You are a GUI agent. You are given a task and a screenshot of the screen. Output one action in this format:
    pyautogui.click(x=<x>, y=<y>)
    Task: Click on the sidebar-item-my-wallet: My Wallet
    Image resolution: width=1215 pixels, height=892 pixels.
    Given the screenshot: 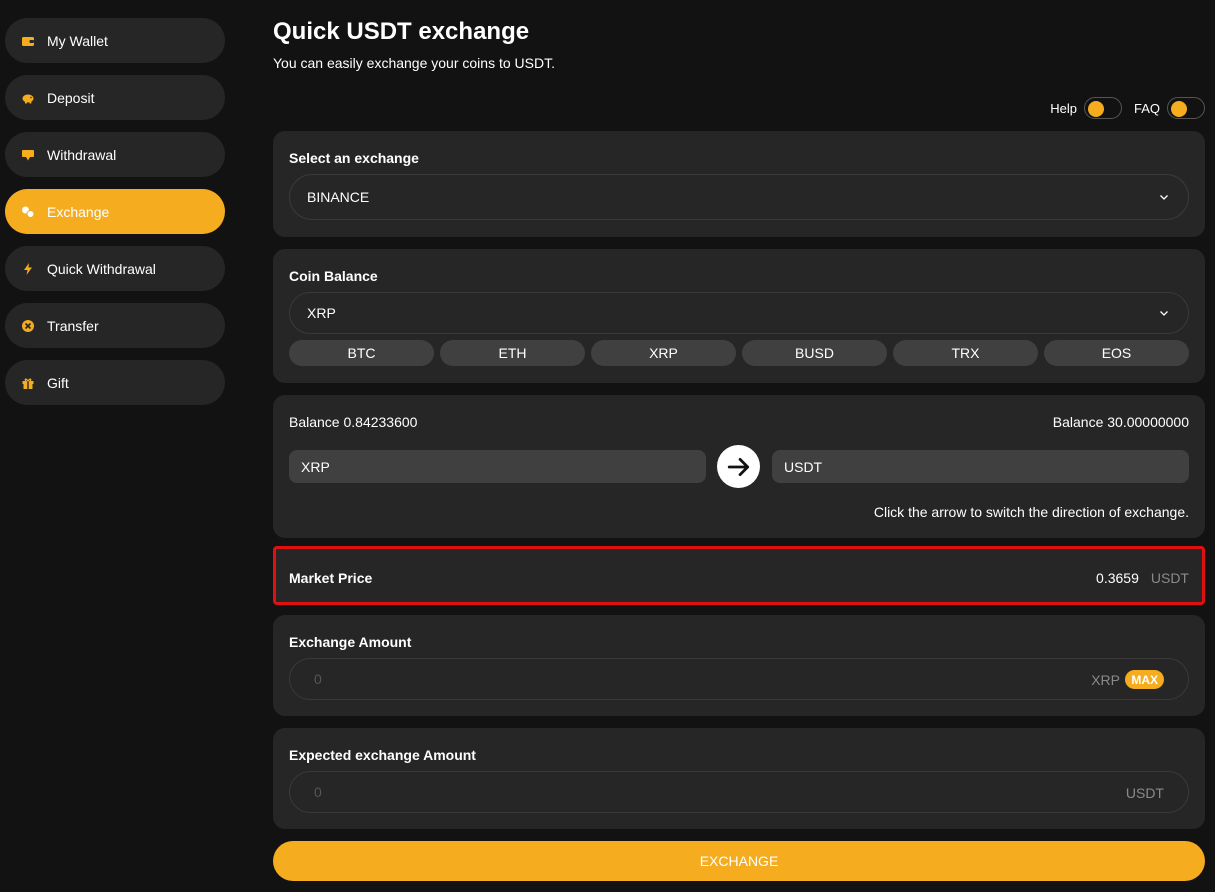 What is the action you would take?
    pyautogui.click(x=115, y=40)
    